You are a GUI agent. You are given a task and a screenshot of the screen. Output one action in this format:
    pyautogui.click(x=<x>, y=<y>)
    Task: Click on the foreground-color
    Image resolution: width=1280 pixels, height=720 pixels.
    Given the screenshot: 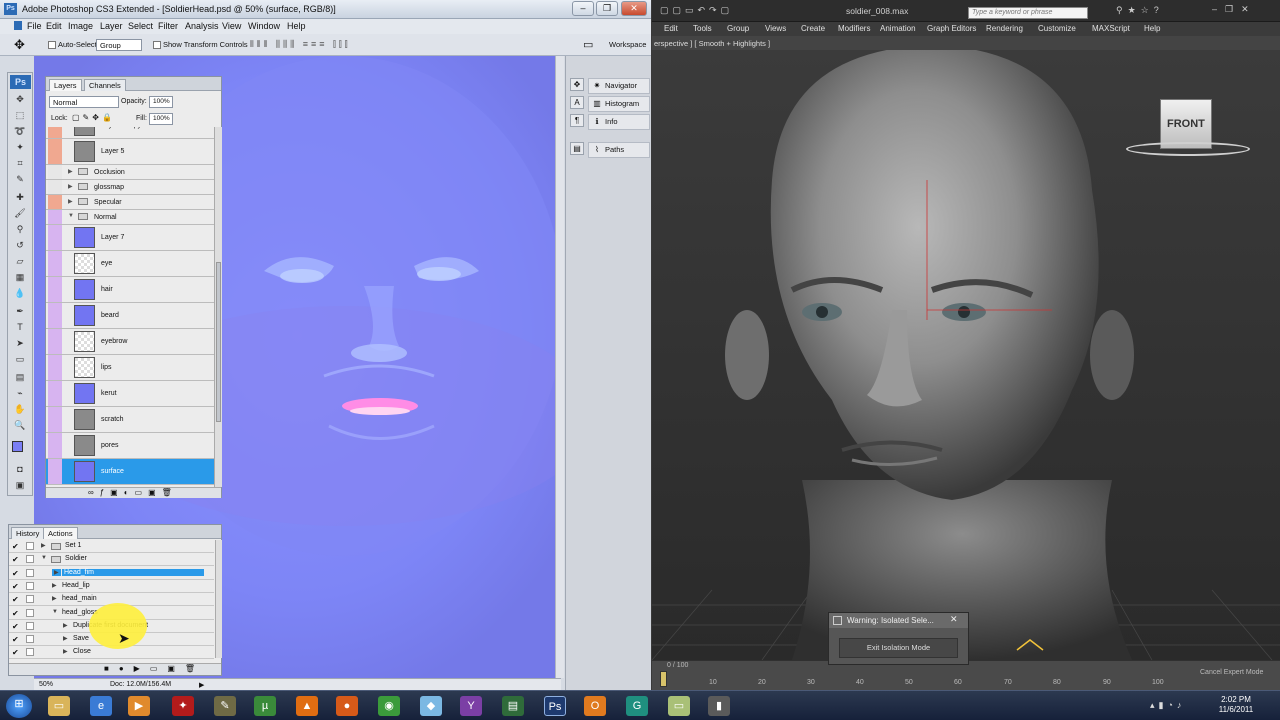 What is the action you would take?
    pyautogui.click(x=17, y=446)
    